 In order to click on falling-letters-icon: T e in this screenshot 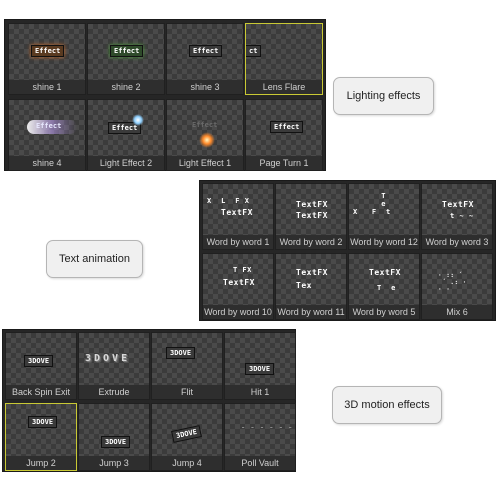, I will do `click(386, 288)`.